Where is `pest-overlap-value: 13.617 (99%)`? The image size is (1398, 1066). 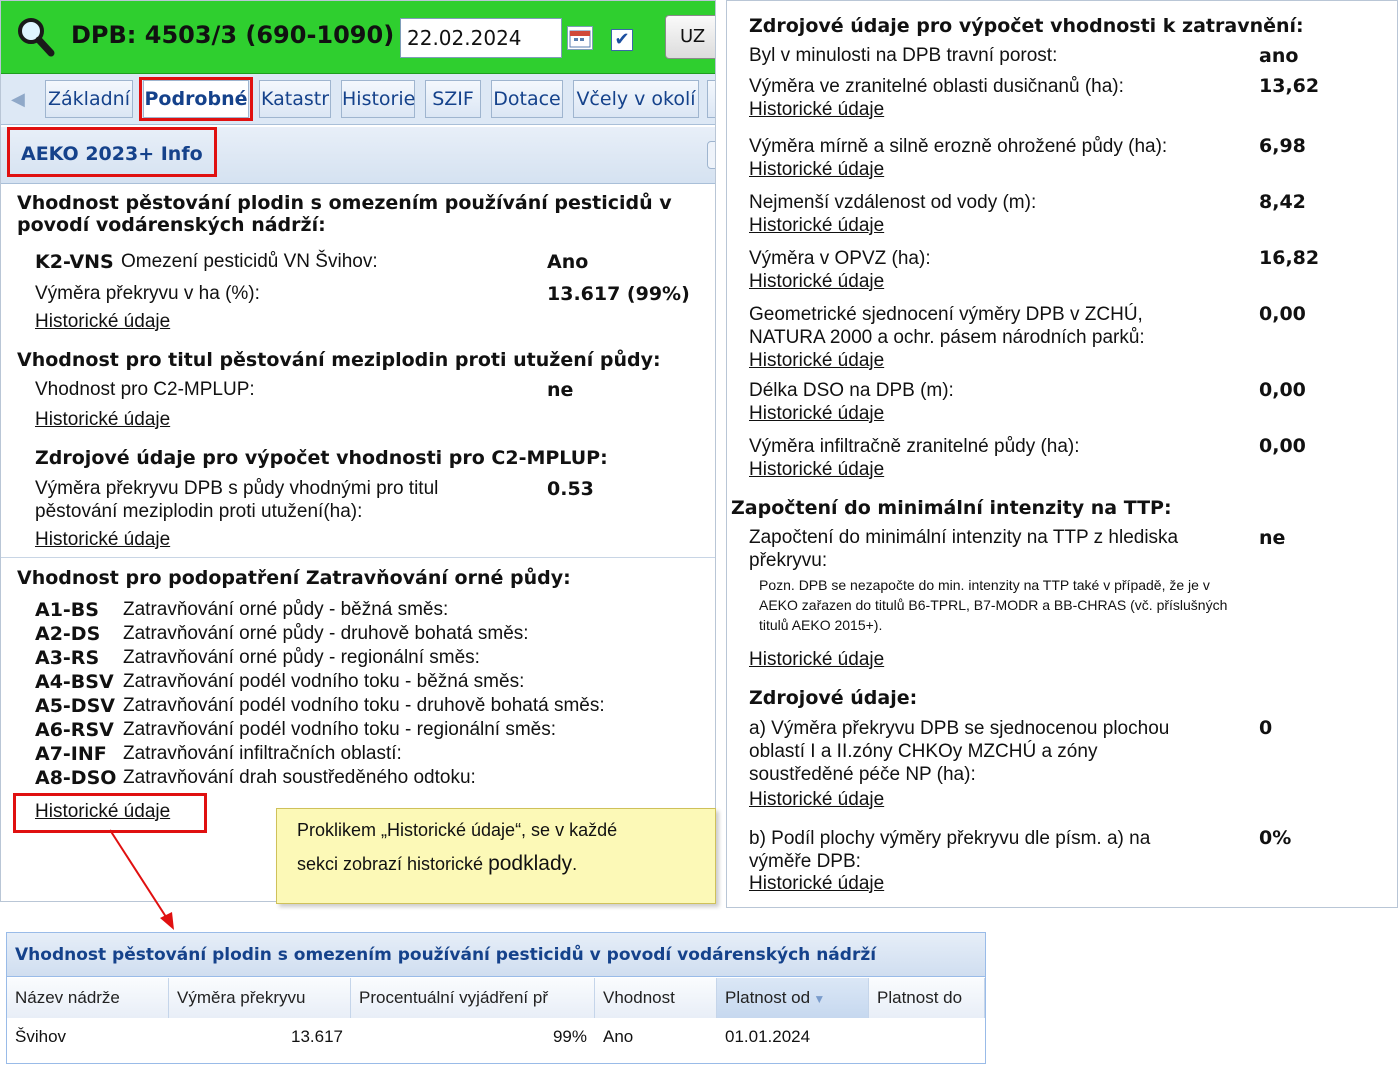
pest-overlap-value: 13.617 (99%) is located at coordinates (618, 294).